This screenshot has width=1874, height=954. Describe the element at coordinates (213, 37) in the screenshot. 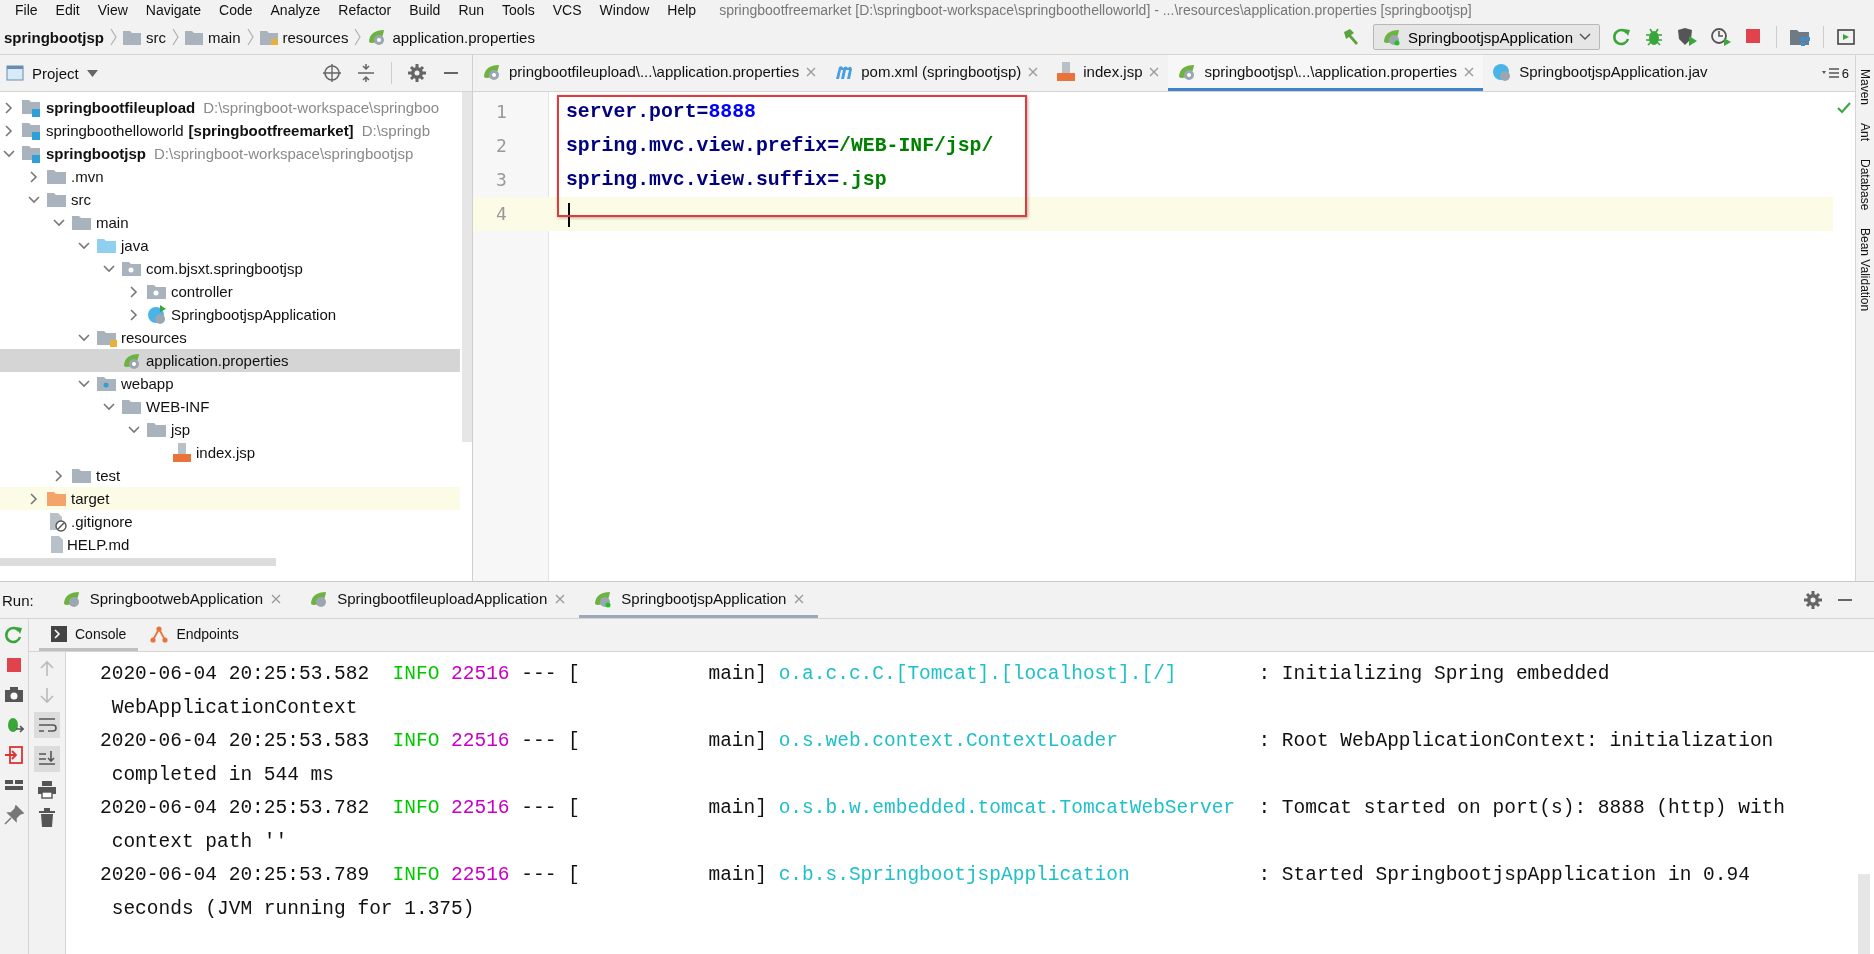

I see `breadcrumb-item: main` at that location.